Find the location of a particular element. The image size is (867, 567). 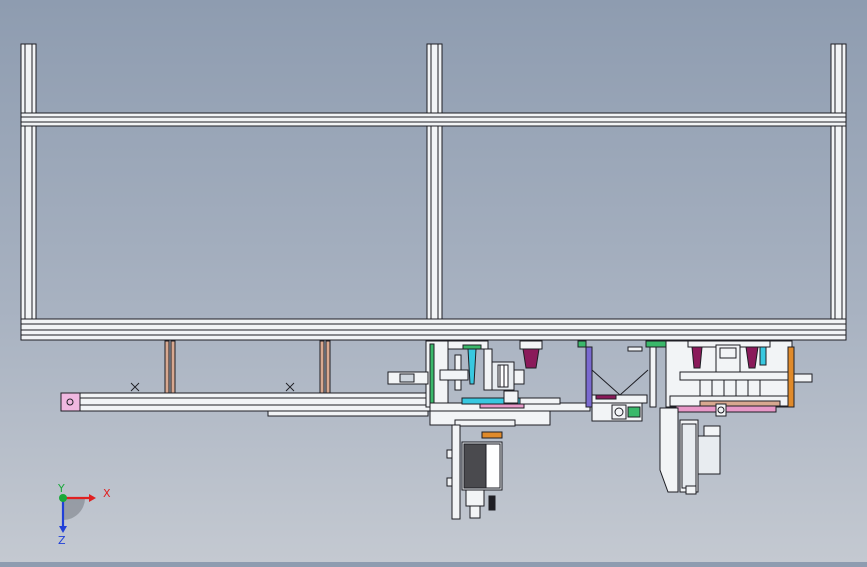

triad-quadrant is located at coordinates (74, 509).